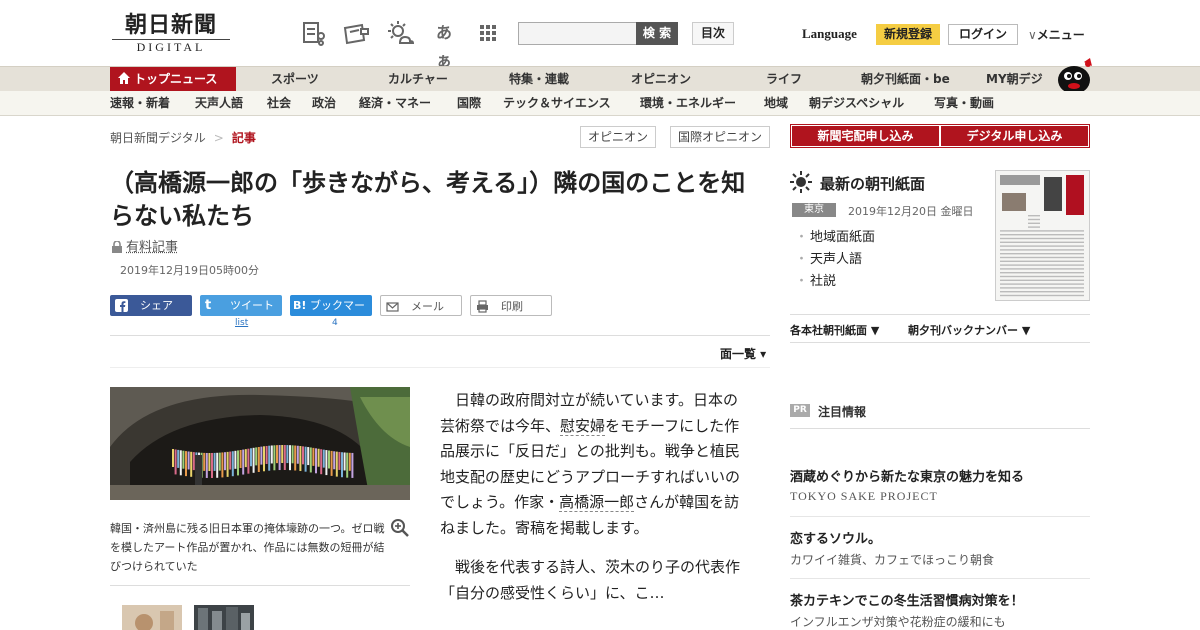  What do you see at coordinates (835, 537) in the screenshot?
I see `pr-ad-title: 恋するソウル。` at bounding box center [835, 537].